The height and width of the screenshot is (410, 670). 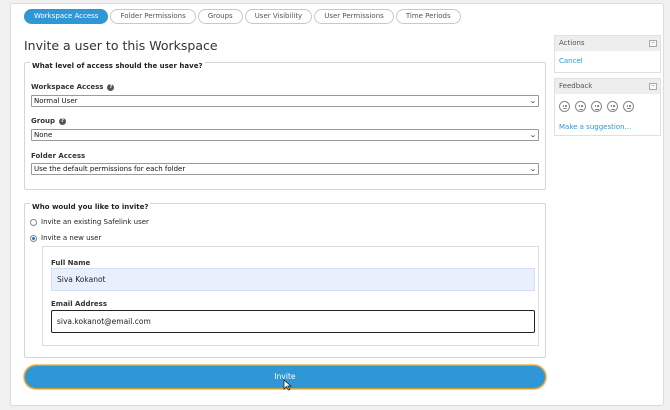 I want to click on smile-face-icon, so click(x=612, y=106).